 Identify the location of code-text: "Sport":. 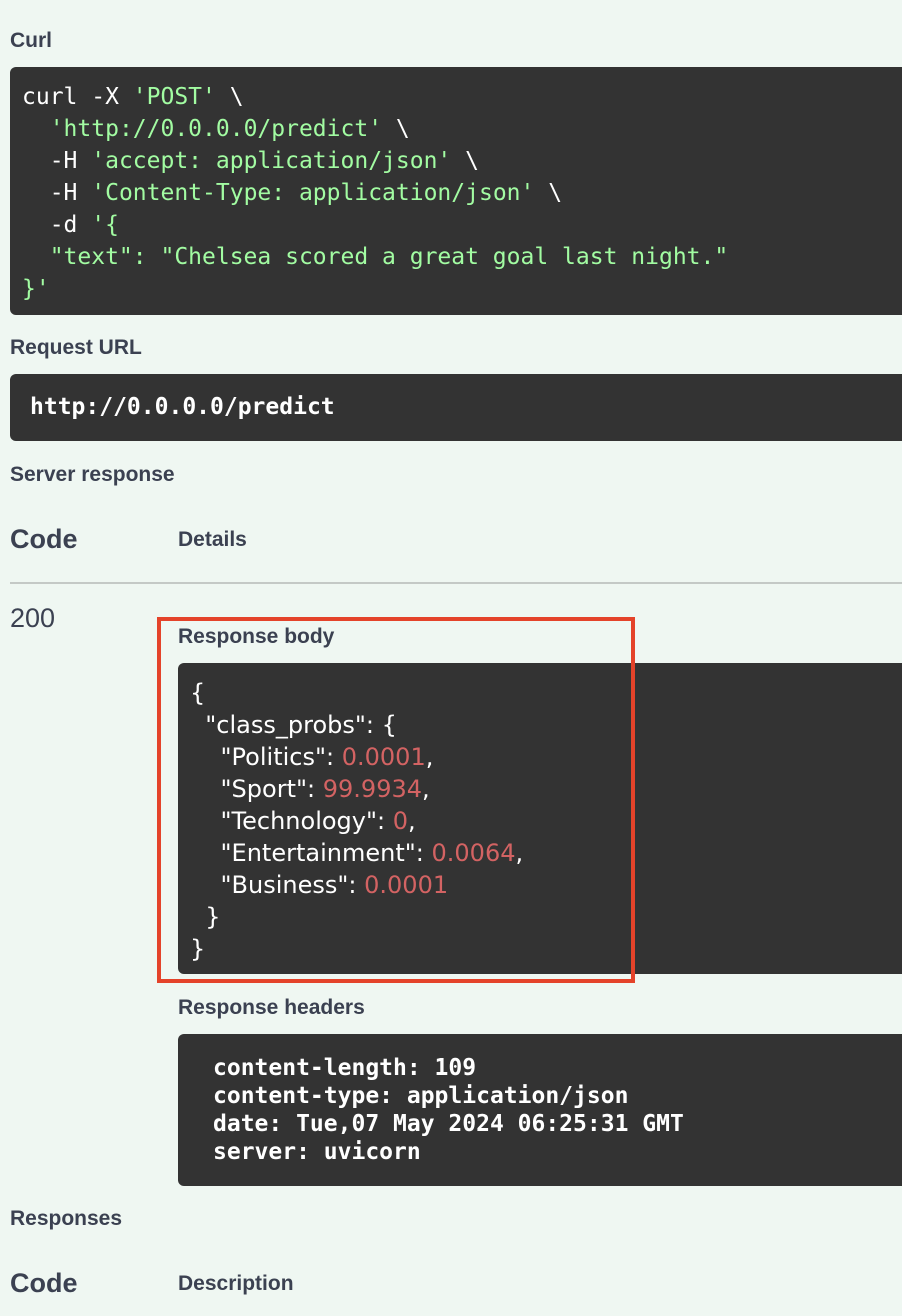
(256, 789).